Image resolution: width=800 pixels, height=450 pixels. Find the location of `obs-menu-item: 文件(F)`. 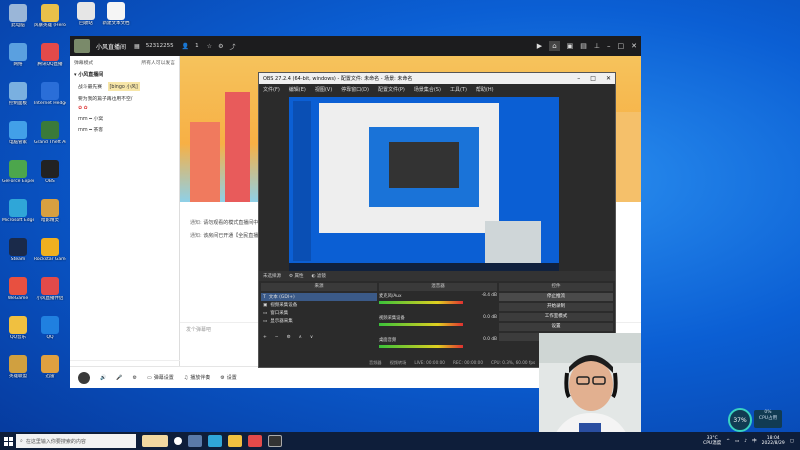

obs-menu-item: 文件(F) is located at coordinates (271, 89).